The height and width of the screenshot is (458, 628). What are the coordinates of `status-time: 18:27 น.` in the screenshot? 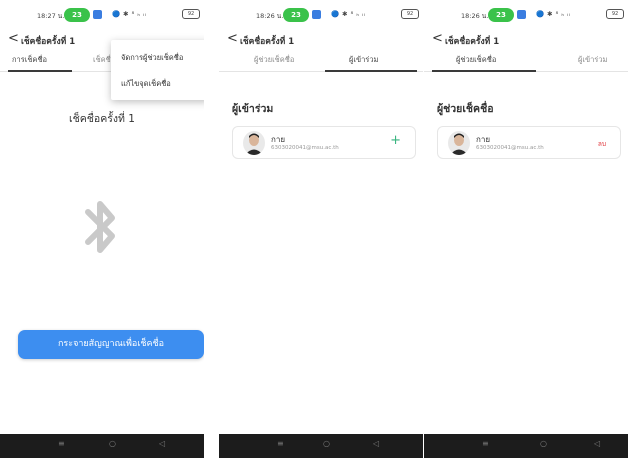 It's located at (51, 16).